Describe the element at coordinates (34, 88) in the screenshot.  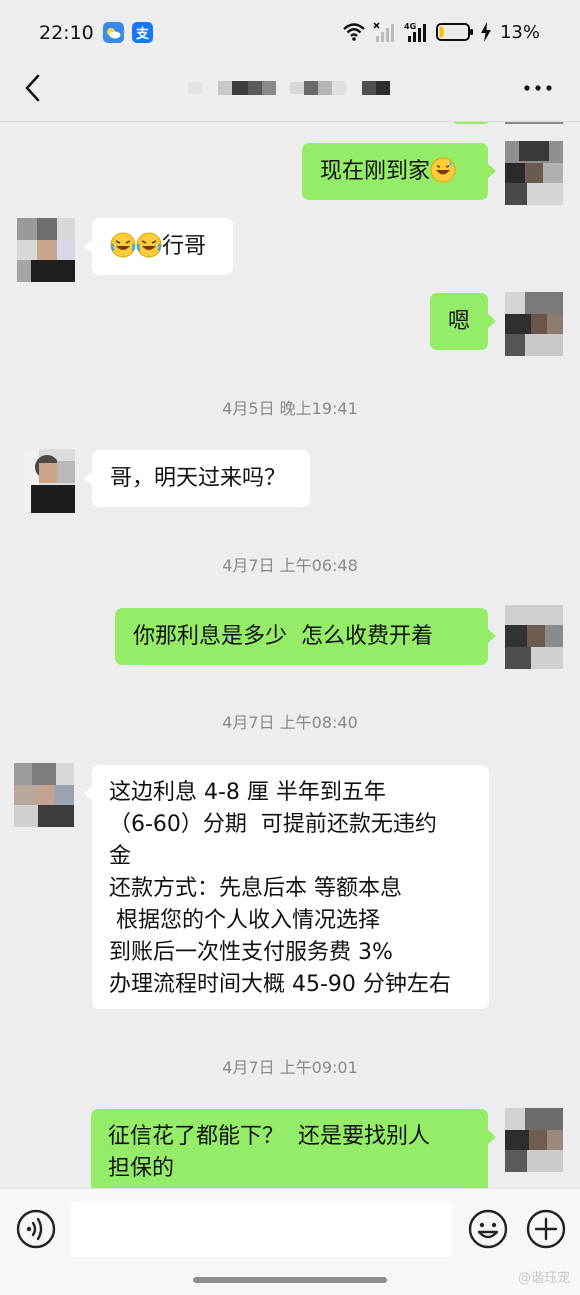
I see `chevron-left-icon` at that location.